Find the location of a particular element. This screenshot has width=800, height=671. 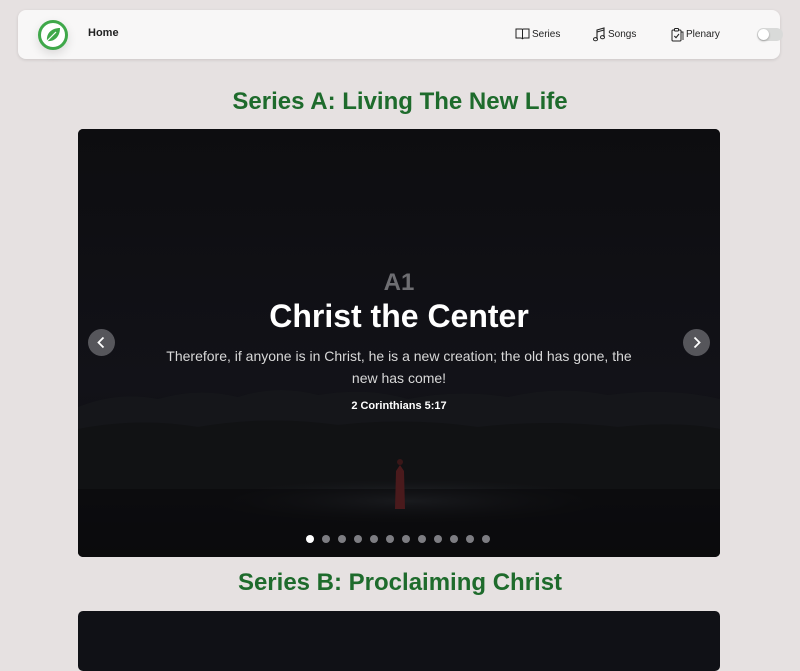

nav-item-series-label: Series is located at coordinates (546, 34).